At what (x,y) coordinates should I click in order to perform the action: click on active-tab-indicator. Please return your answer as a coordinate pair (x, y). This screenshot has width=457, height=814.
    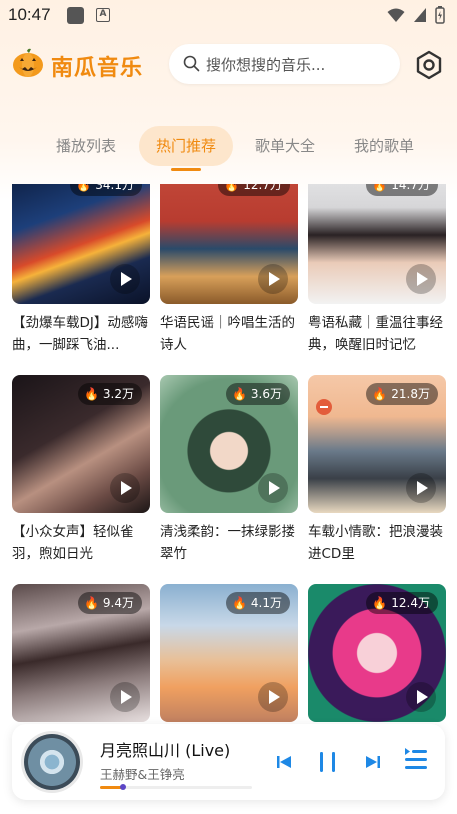
    Looking at the image, I should click on (186, 169).